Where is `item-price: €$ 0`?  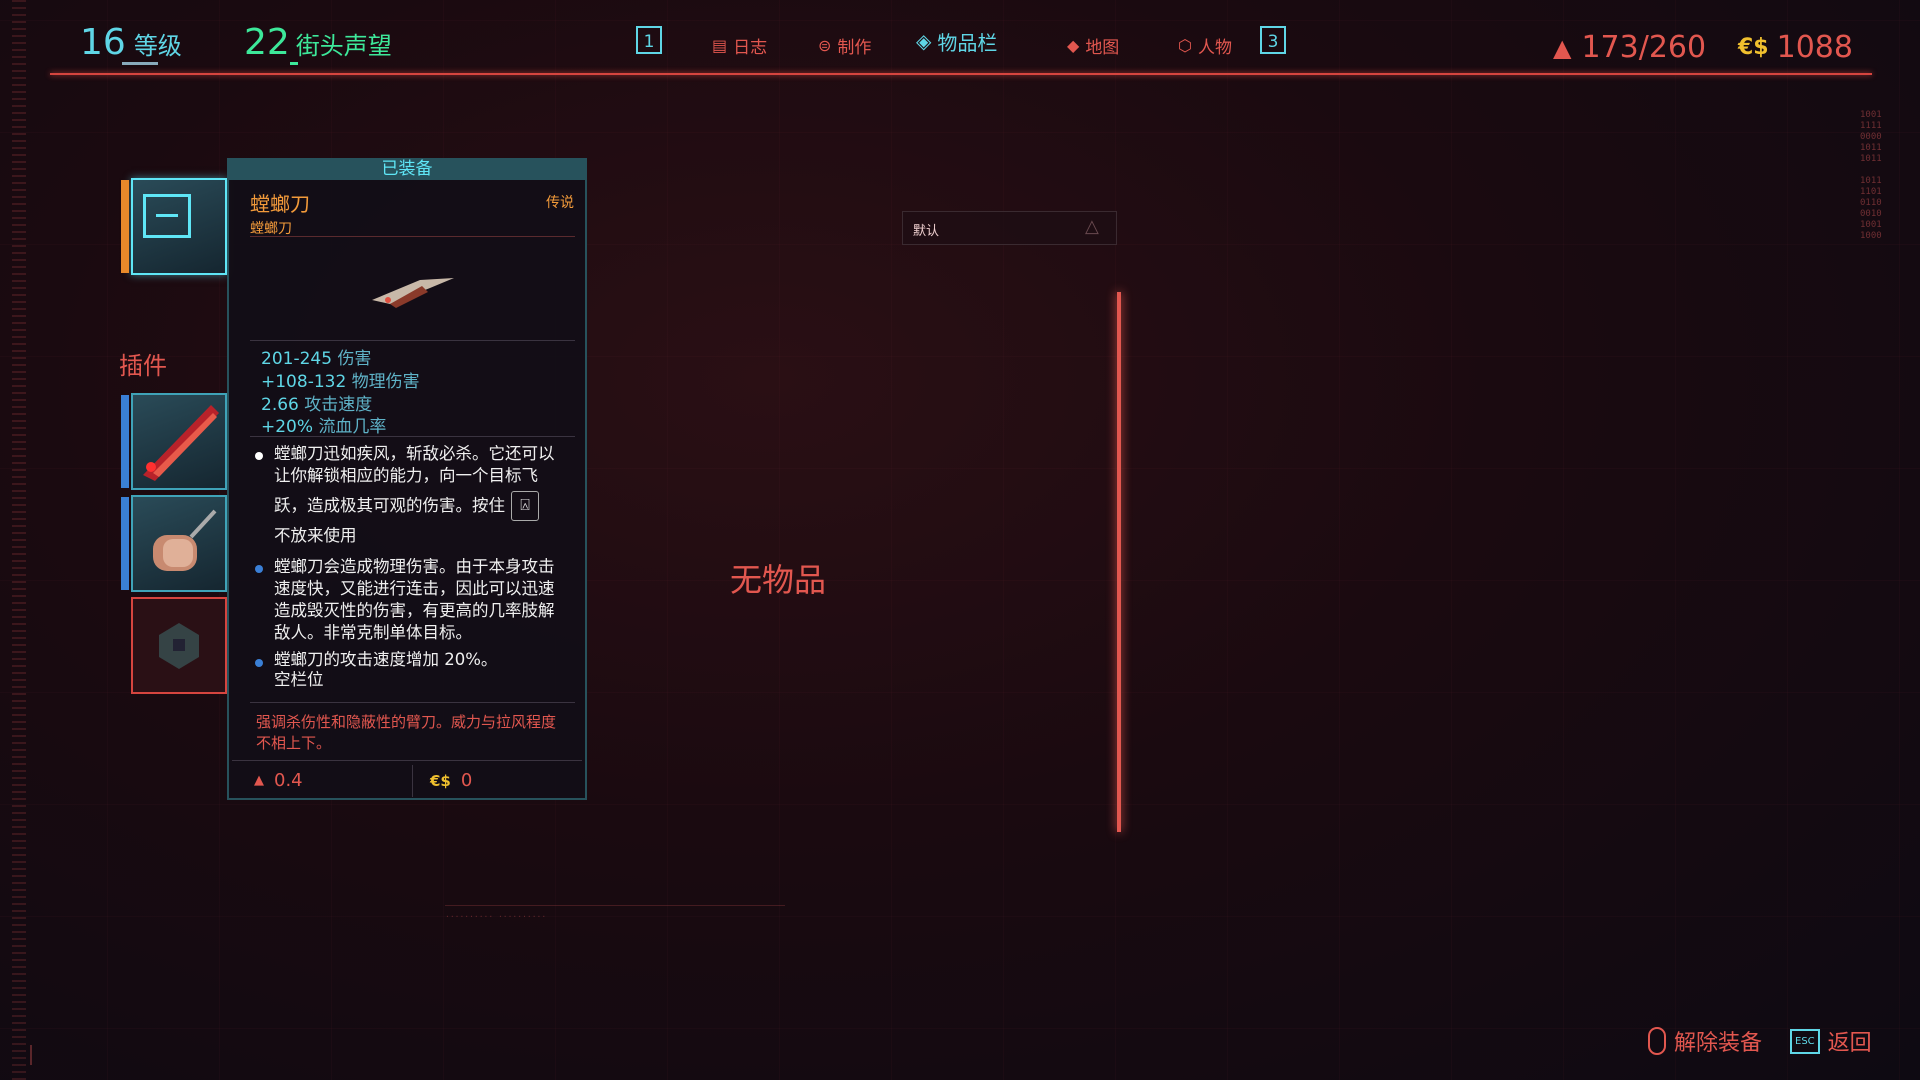 item-price: €$ 0 is located at coordinates (451, 780).